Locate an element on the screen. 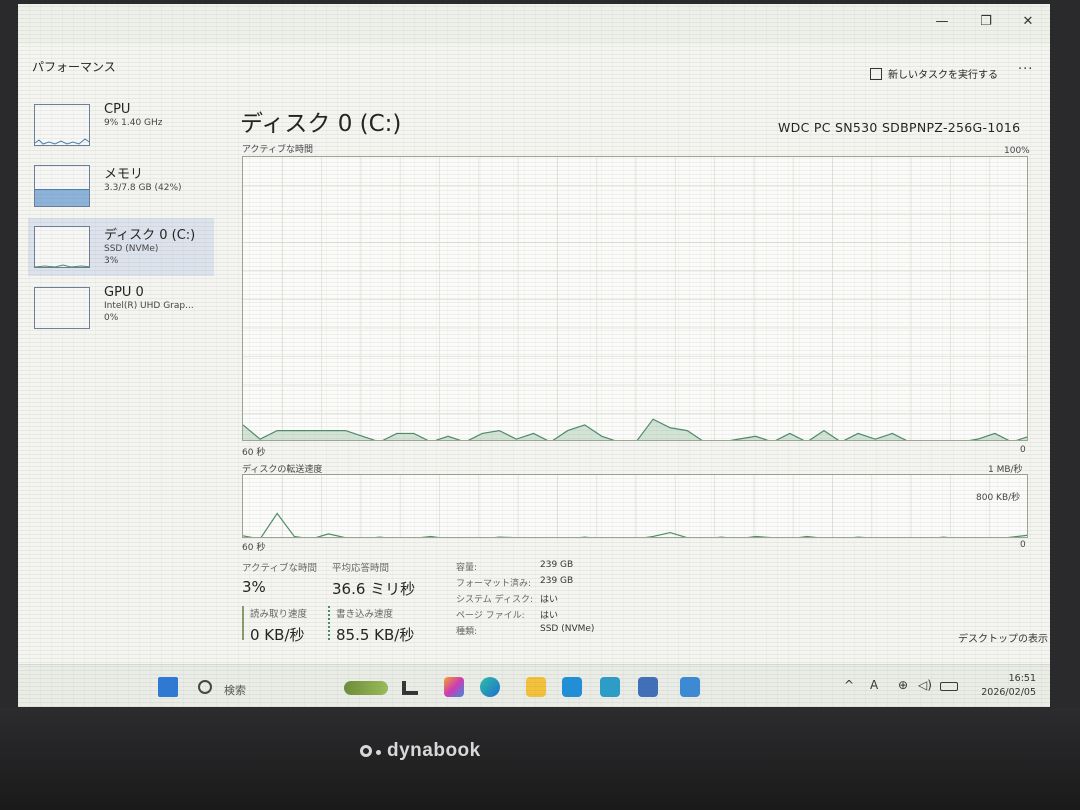  chevron-up-icon: ^ is located at coordinates (849, 685).